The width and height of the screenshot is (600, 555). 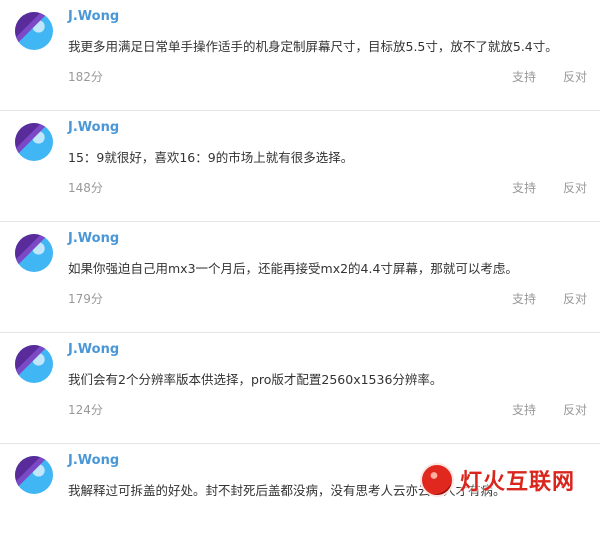 What do you see at coordinates (293, 268) in the screenshot?
I see `comment-text: 如果你强迫自己用mx3一个月后，还能再接受mx2的4.4寸屏幕，那就可以考虑。` at bounding box center [293, 268].